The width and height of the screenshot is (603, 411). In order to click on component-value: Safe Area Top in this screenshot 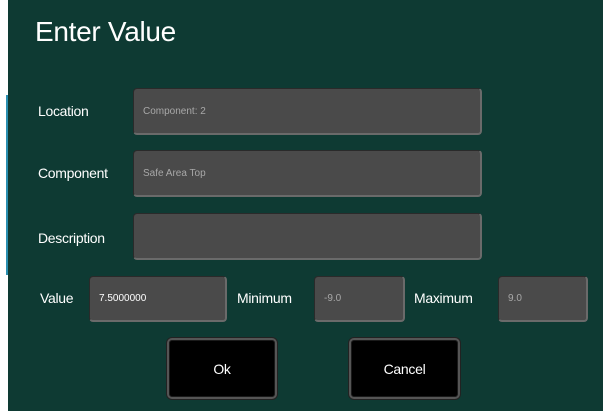, I will do `click(174, 173)`.